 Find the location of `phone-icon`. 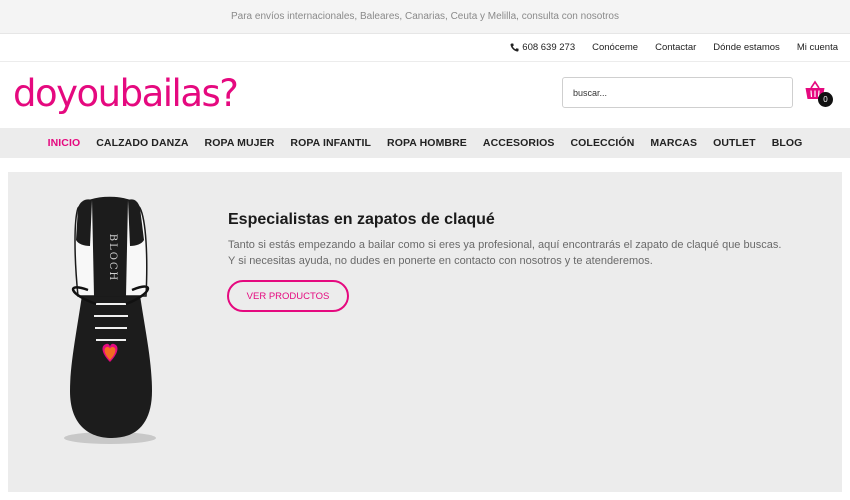

phone-icon is located at coordinates (514, 47).